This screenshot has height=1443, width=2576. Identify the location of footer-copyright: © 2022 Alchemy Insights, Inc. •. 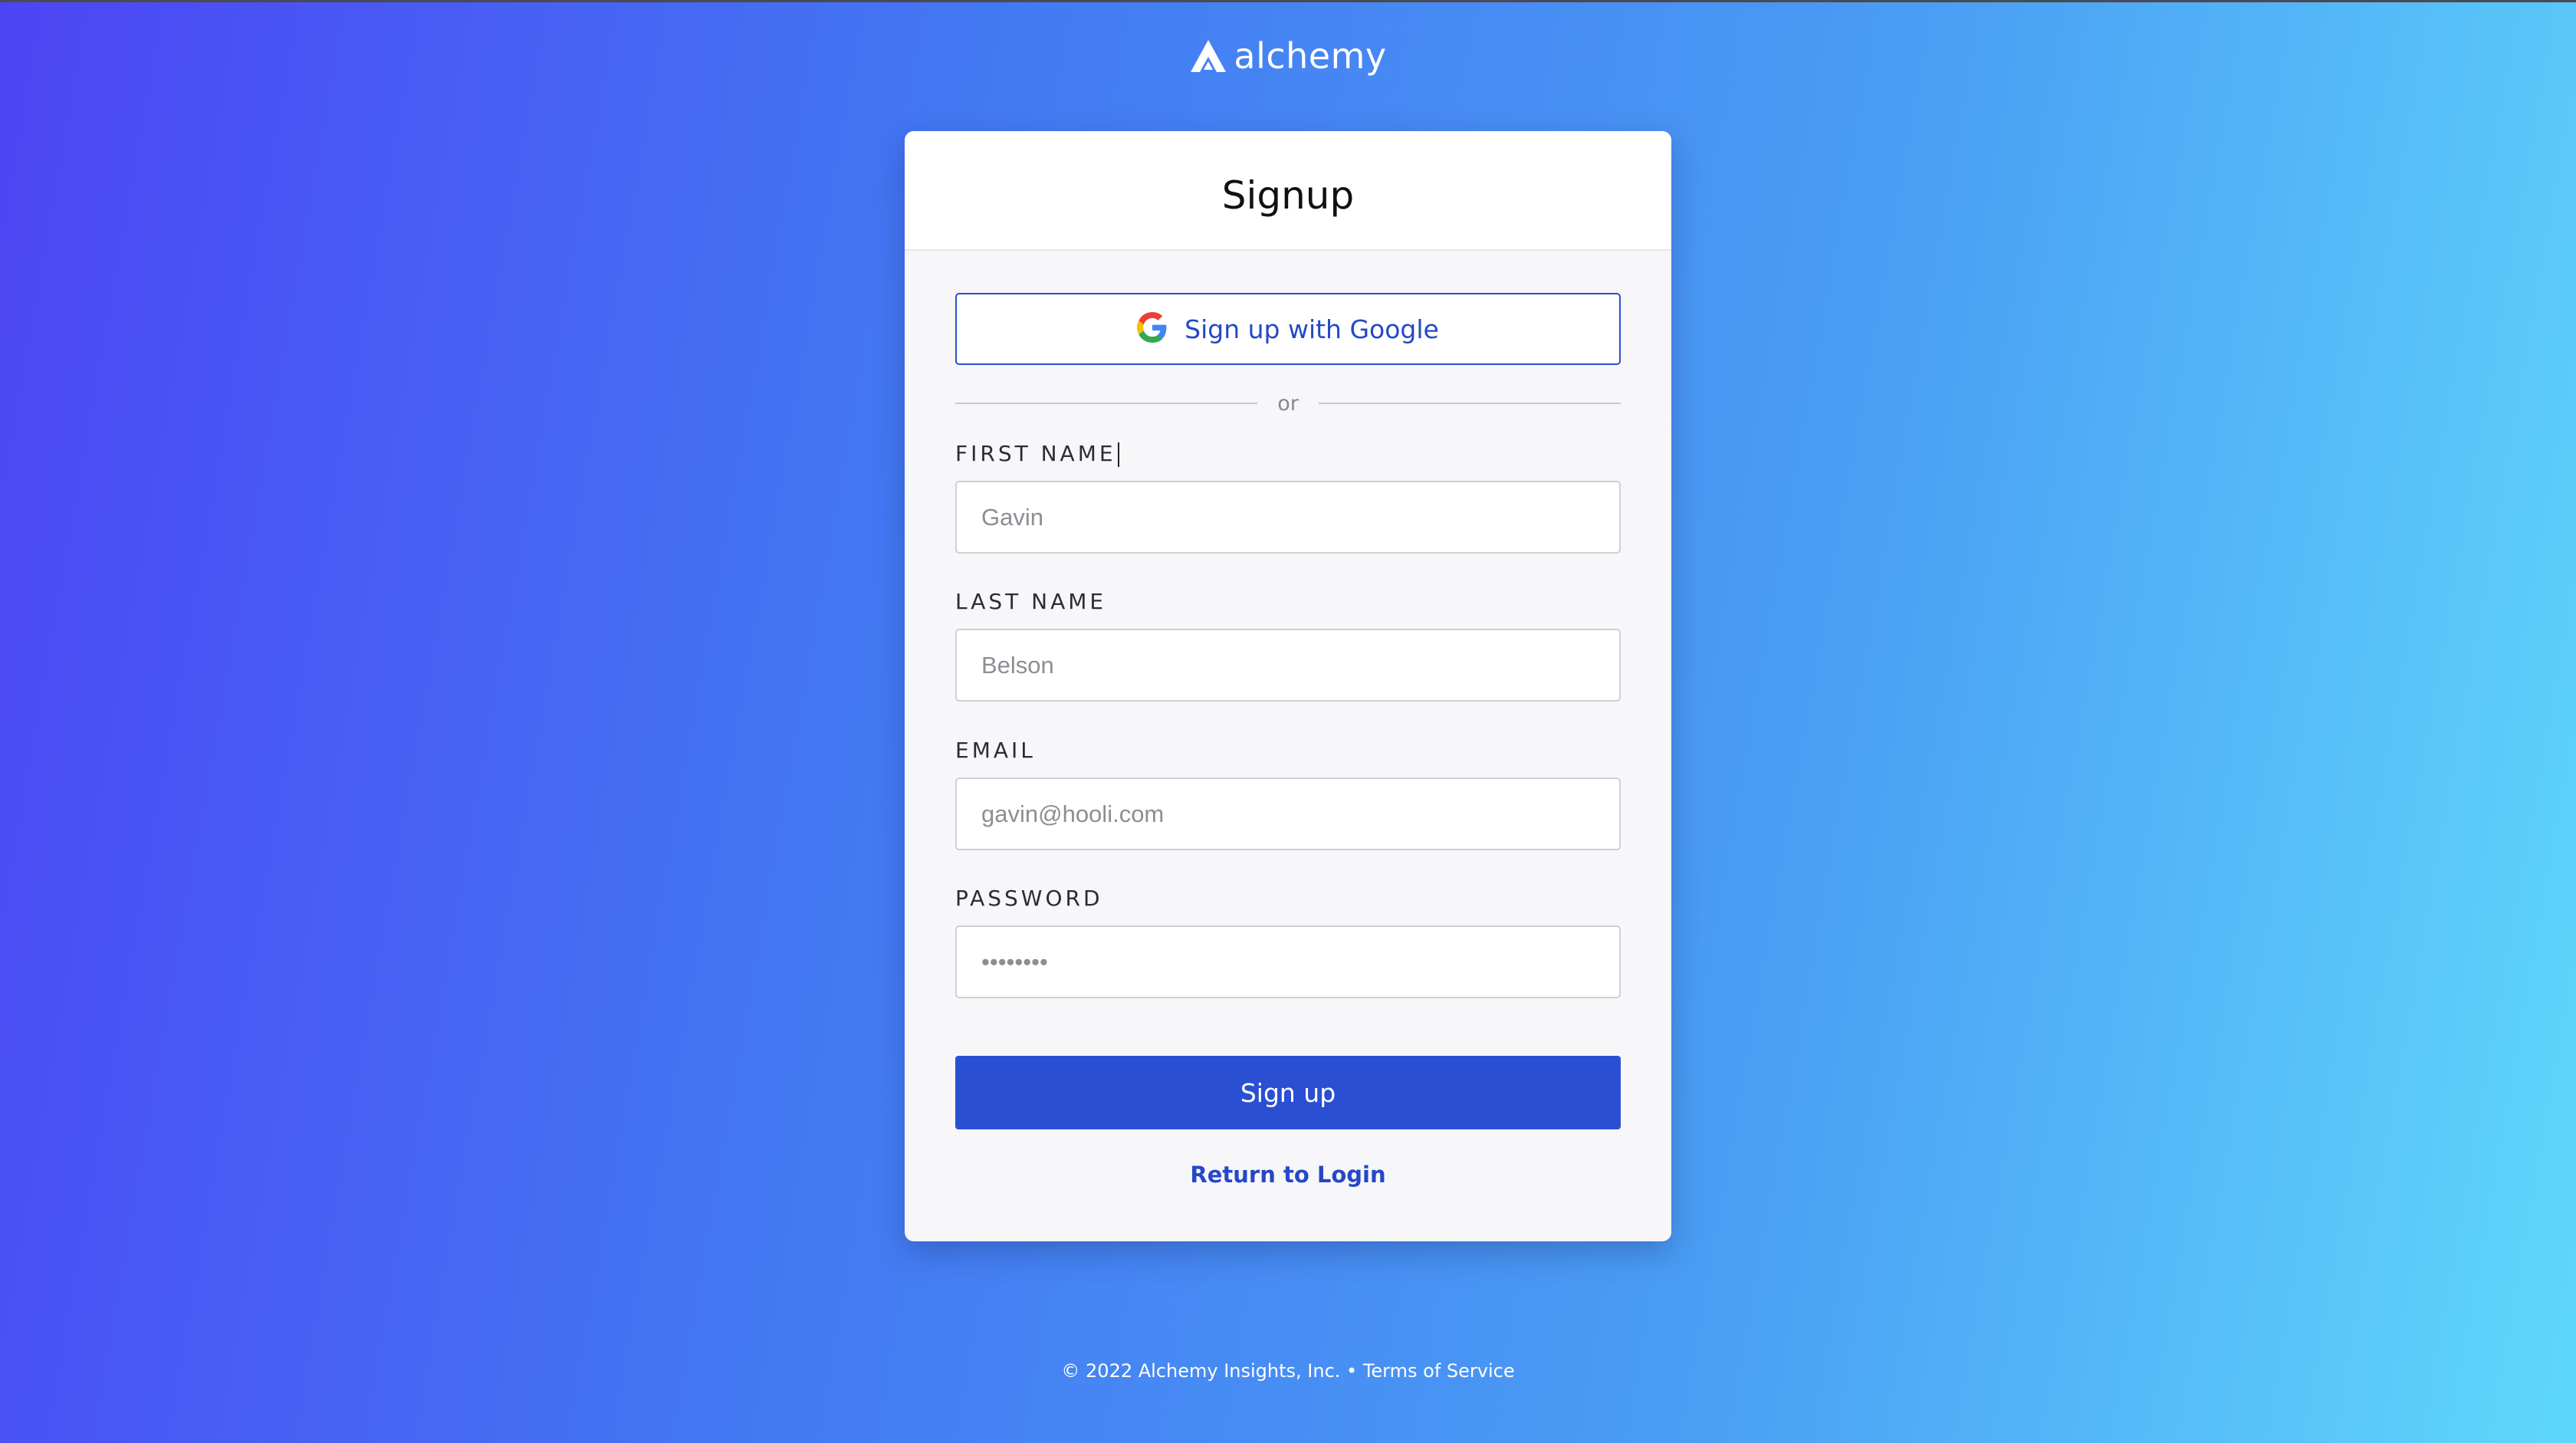
(1210, 1371).